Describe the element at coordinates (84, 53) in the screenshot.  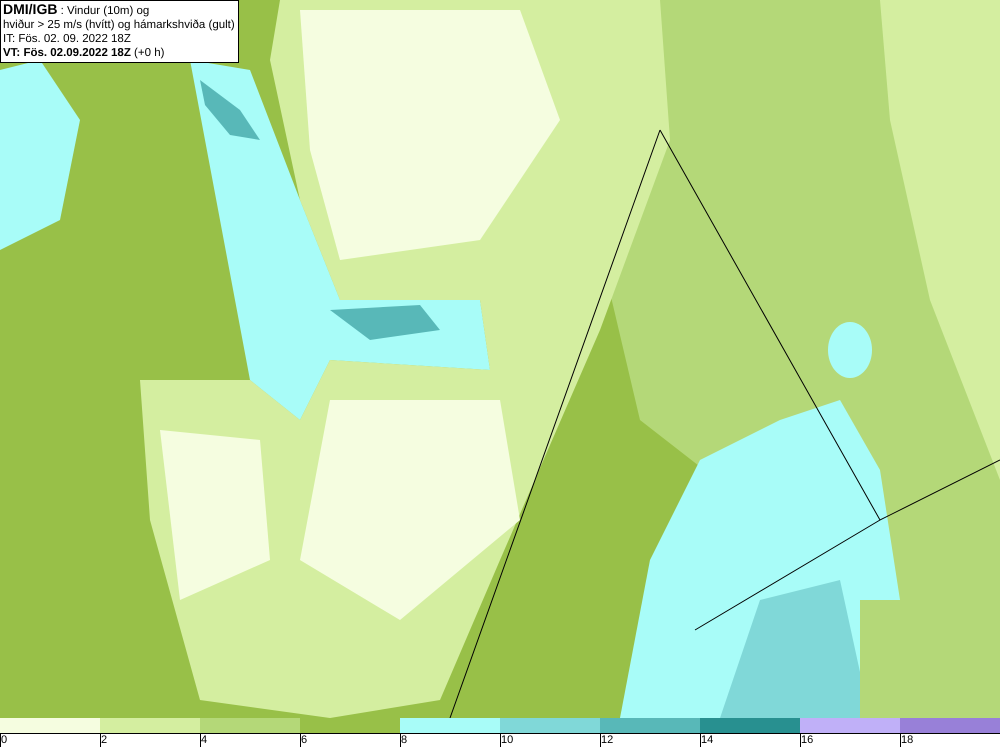
I see `title-line: VT: Fös. 02.09.2022 18Z (+0 h)` at that location.